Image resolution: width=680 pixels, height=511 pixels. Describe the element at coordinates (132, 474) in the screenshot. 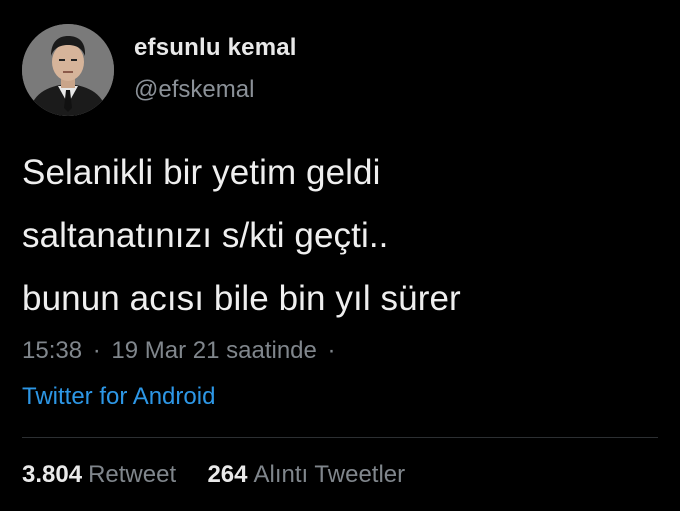

I see `retweet-label: Retweet` at that location.